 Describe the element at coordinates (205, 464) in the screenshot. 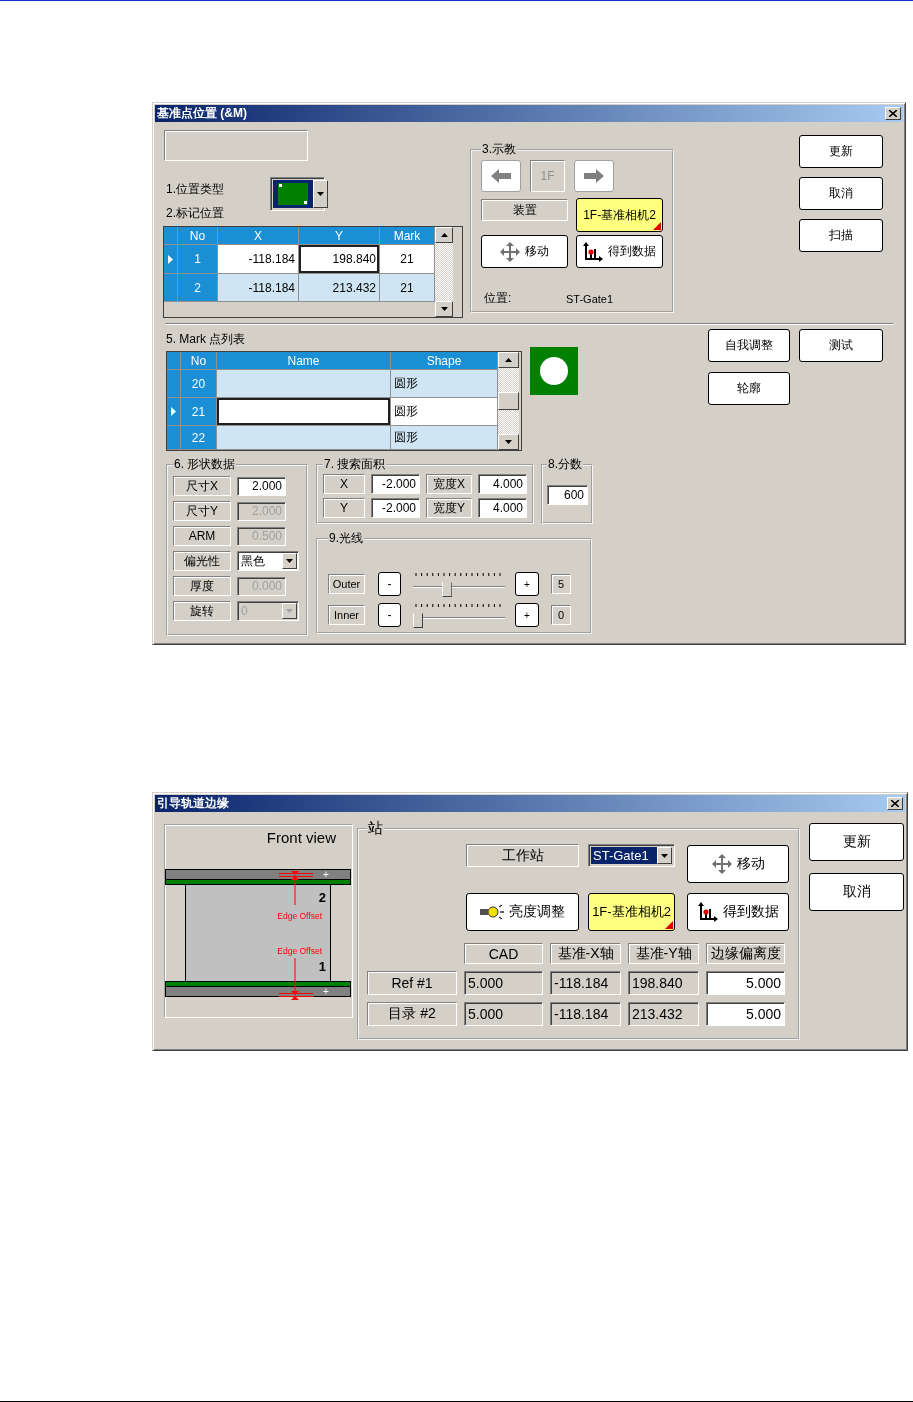

I see `group-label: 6. 形状数据` at that location.